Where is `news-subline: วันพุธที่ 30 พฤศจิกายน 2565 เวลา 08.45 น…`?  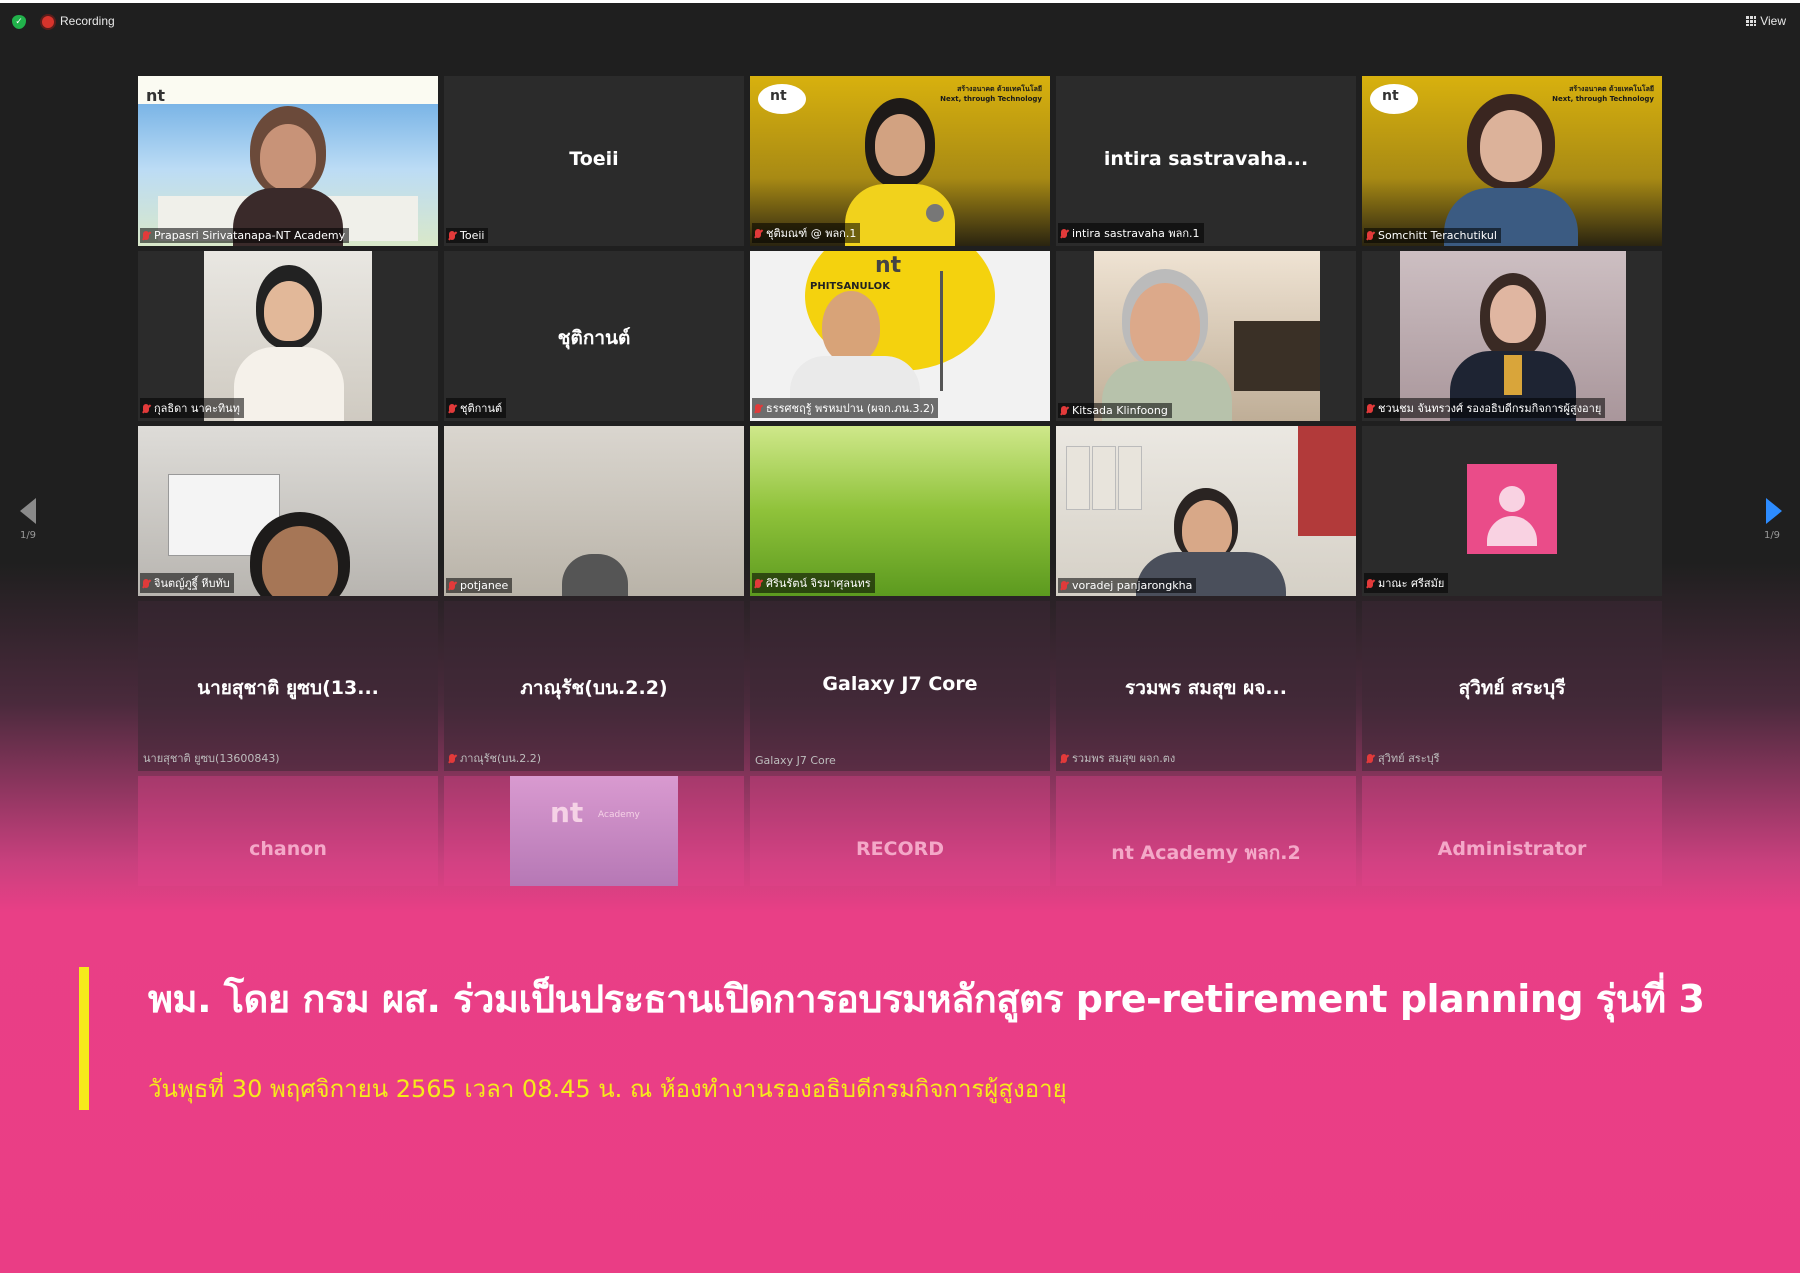 news-subline: วันพุธที่ 30 พฤศจิกายน 2565 เวลา 08.45 น… is located at coordinates (607, 1089).